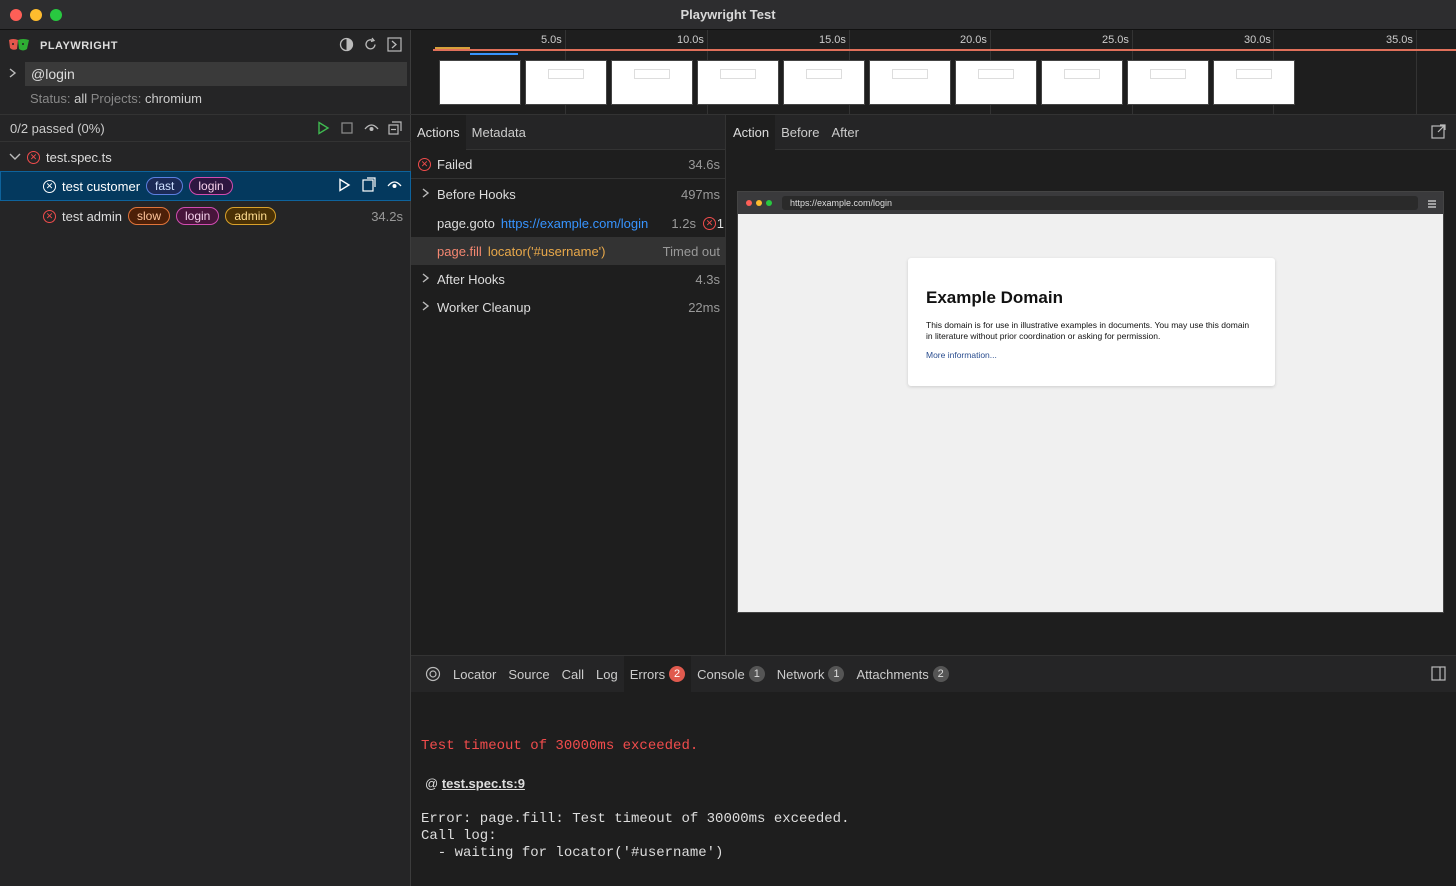 The image size is (1456, 886). Describe the element at coordinates (1115, 40) in the screenshot. I see `timeline-tick: 25.0s` at that location.